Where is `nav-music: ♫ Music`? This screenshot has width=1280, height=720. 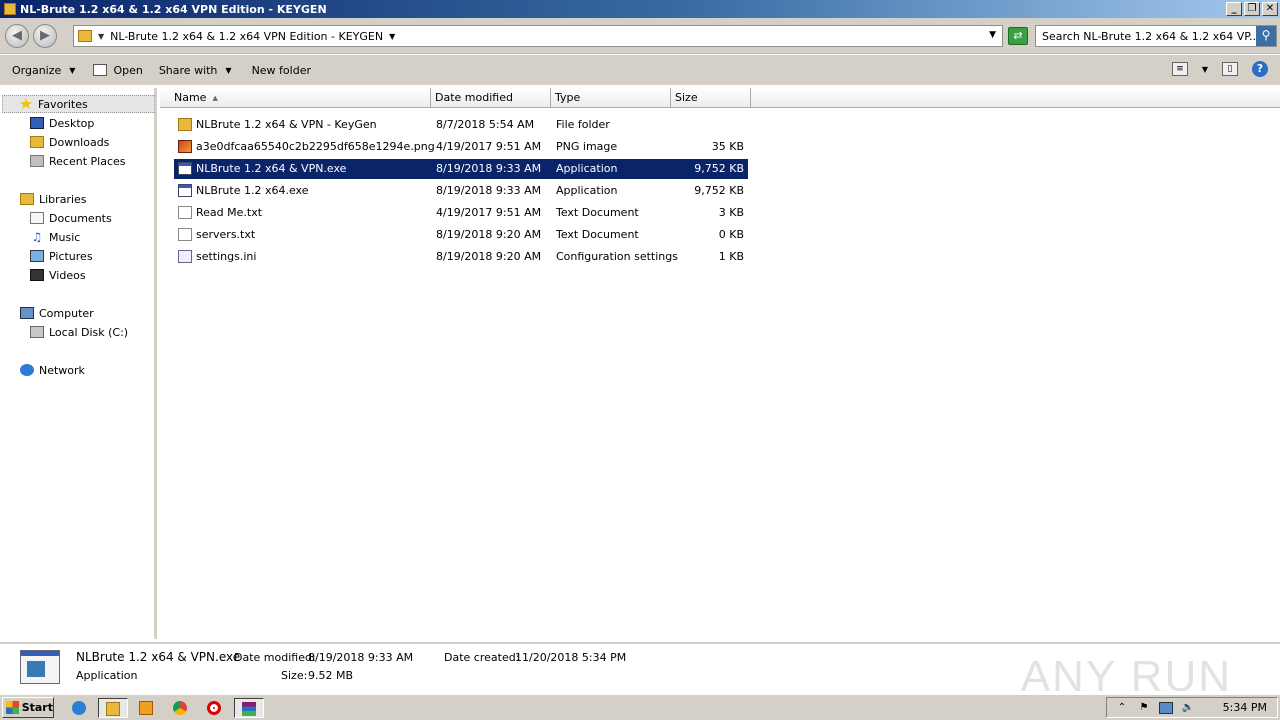 nav-music: ♫ Music is located at coordinates (55, 237).